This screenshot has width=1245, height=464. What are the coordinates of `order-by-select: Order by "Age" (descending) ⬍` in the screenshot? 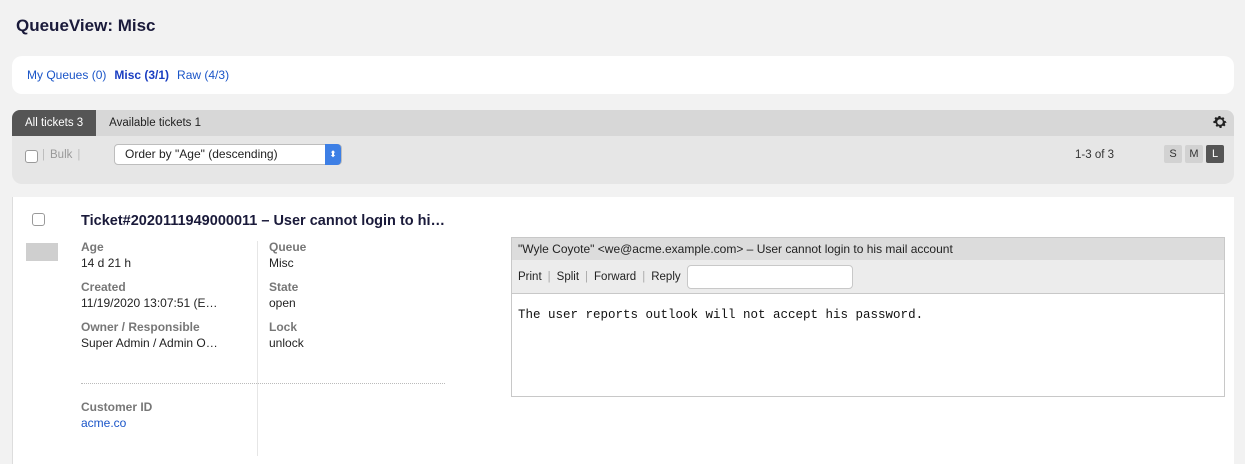 It's located at (228, 154).